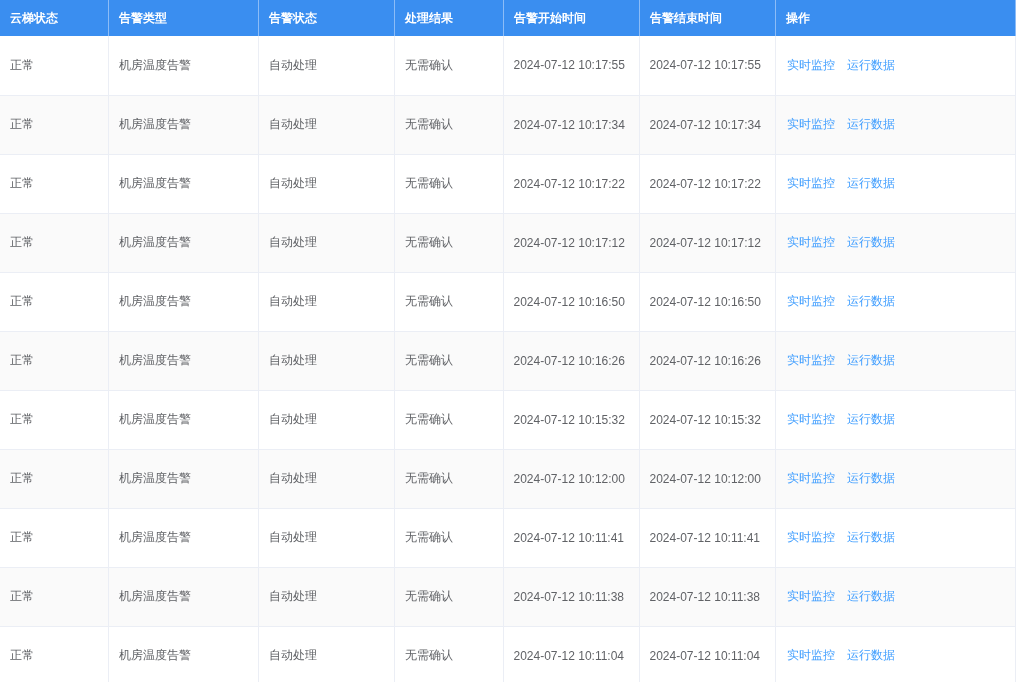  Describe the element at coordinates (571, 18) in the screenshot. I see `column-header: 告警开始时间` at that location.